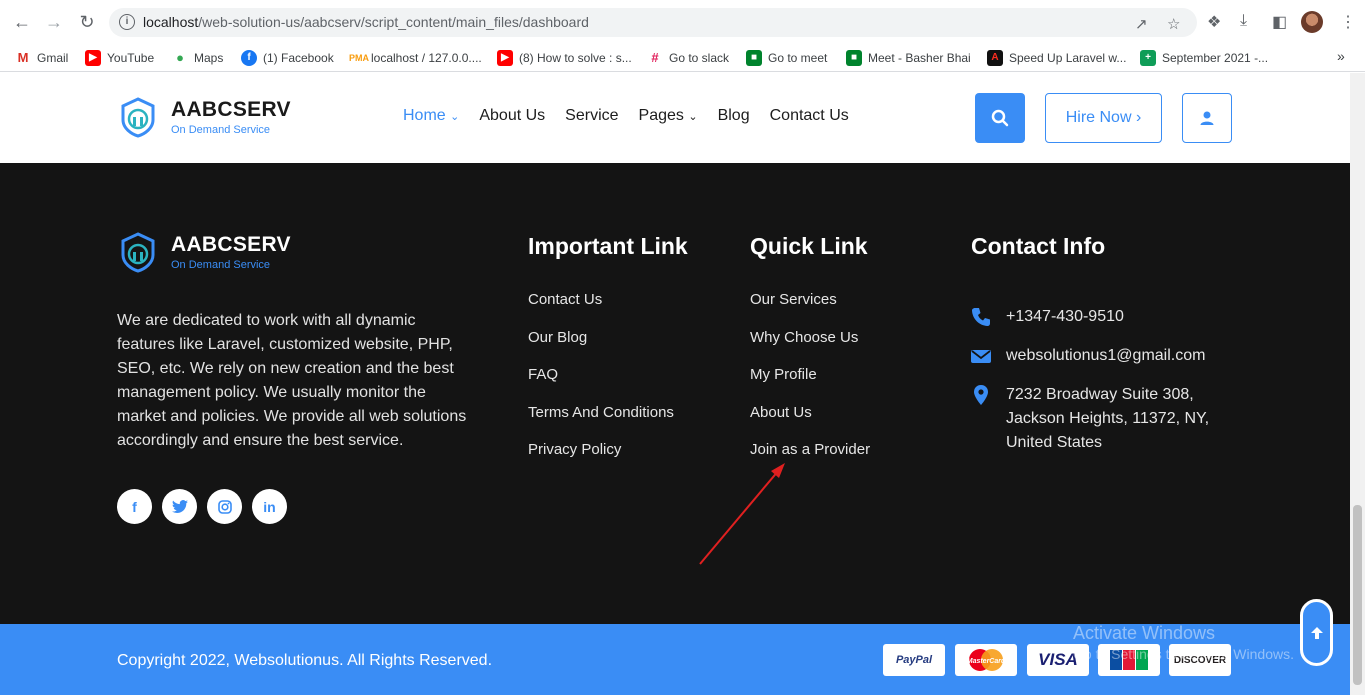 The image size is (1365, 695). I want to click on brand-name: AABCSERV, so click(231, 109).